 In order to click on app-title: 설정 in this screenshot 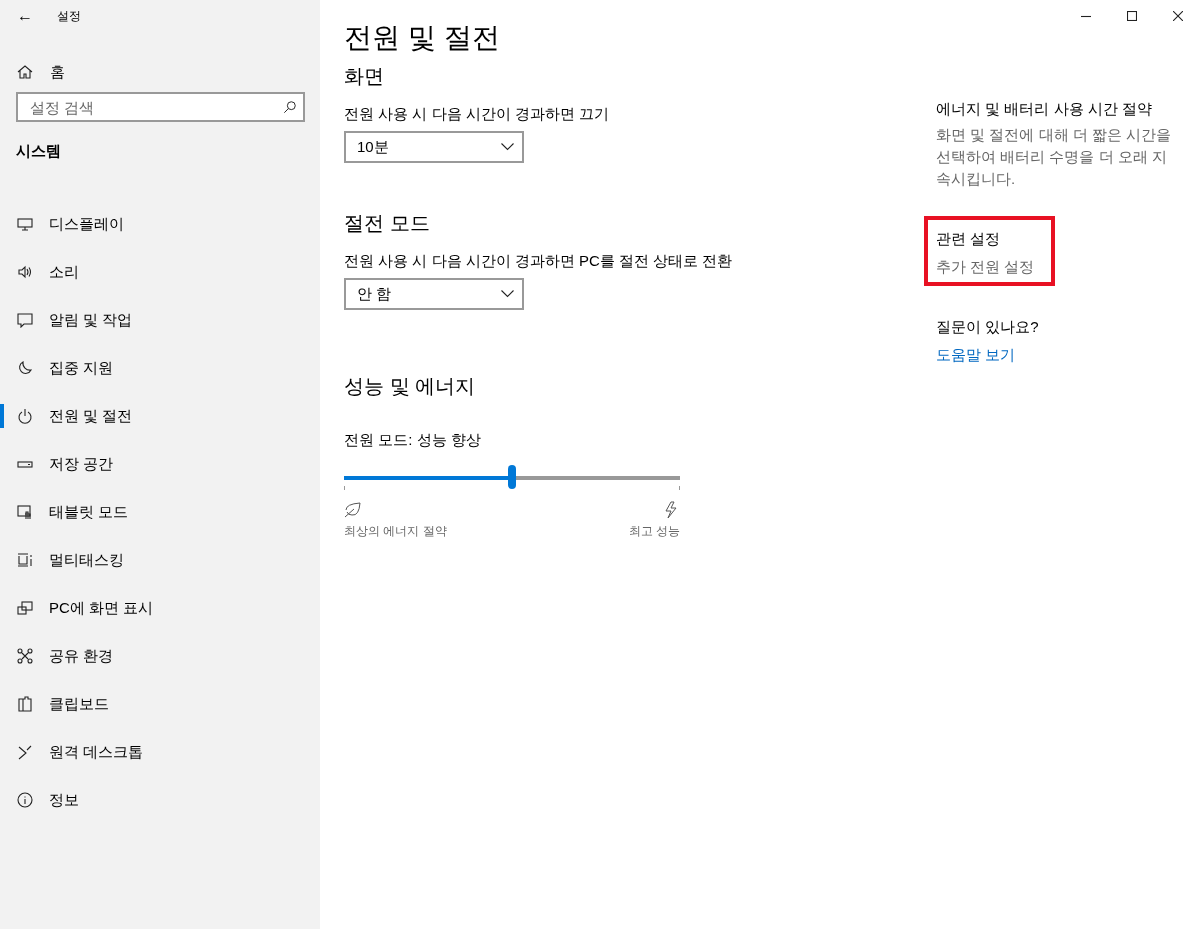, I will do `click(69, 16)`.